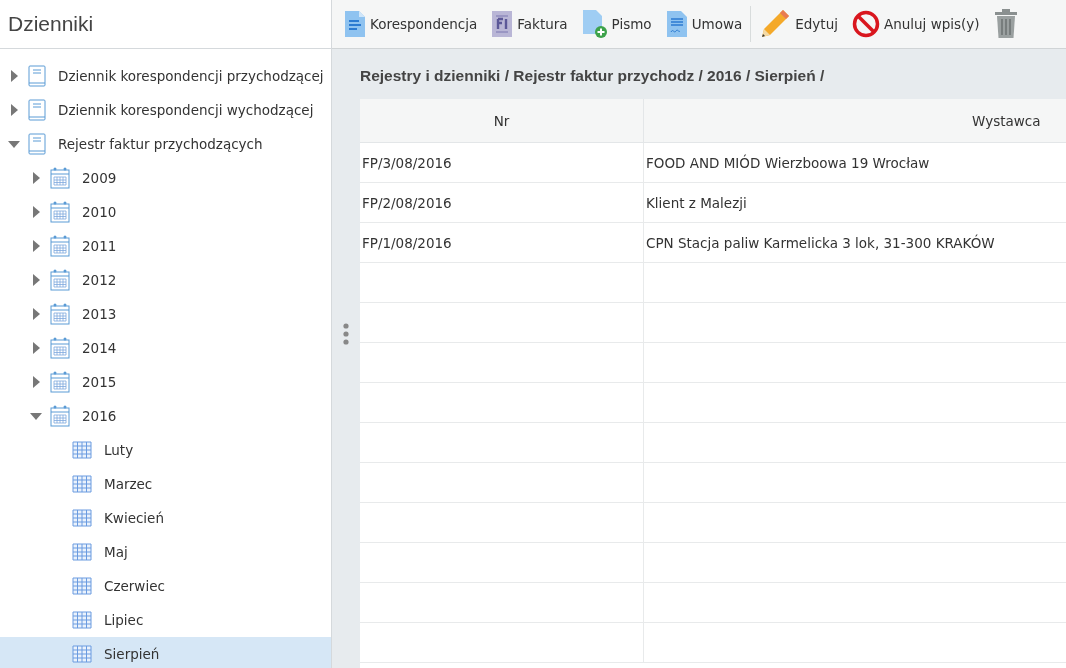 Image resolution: width=1066 pixels, height=668 pixels. What do you see at coordinates (165, 314) in the screenshot?
I see `tree-item: 2013` at bounding box center [165, 314].